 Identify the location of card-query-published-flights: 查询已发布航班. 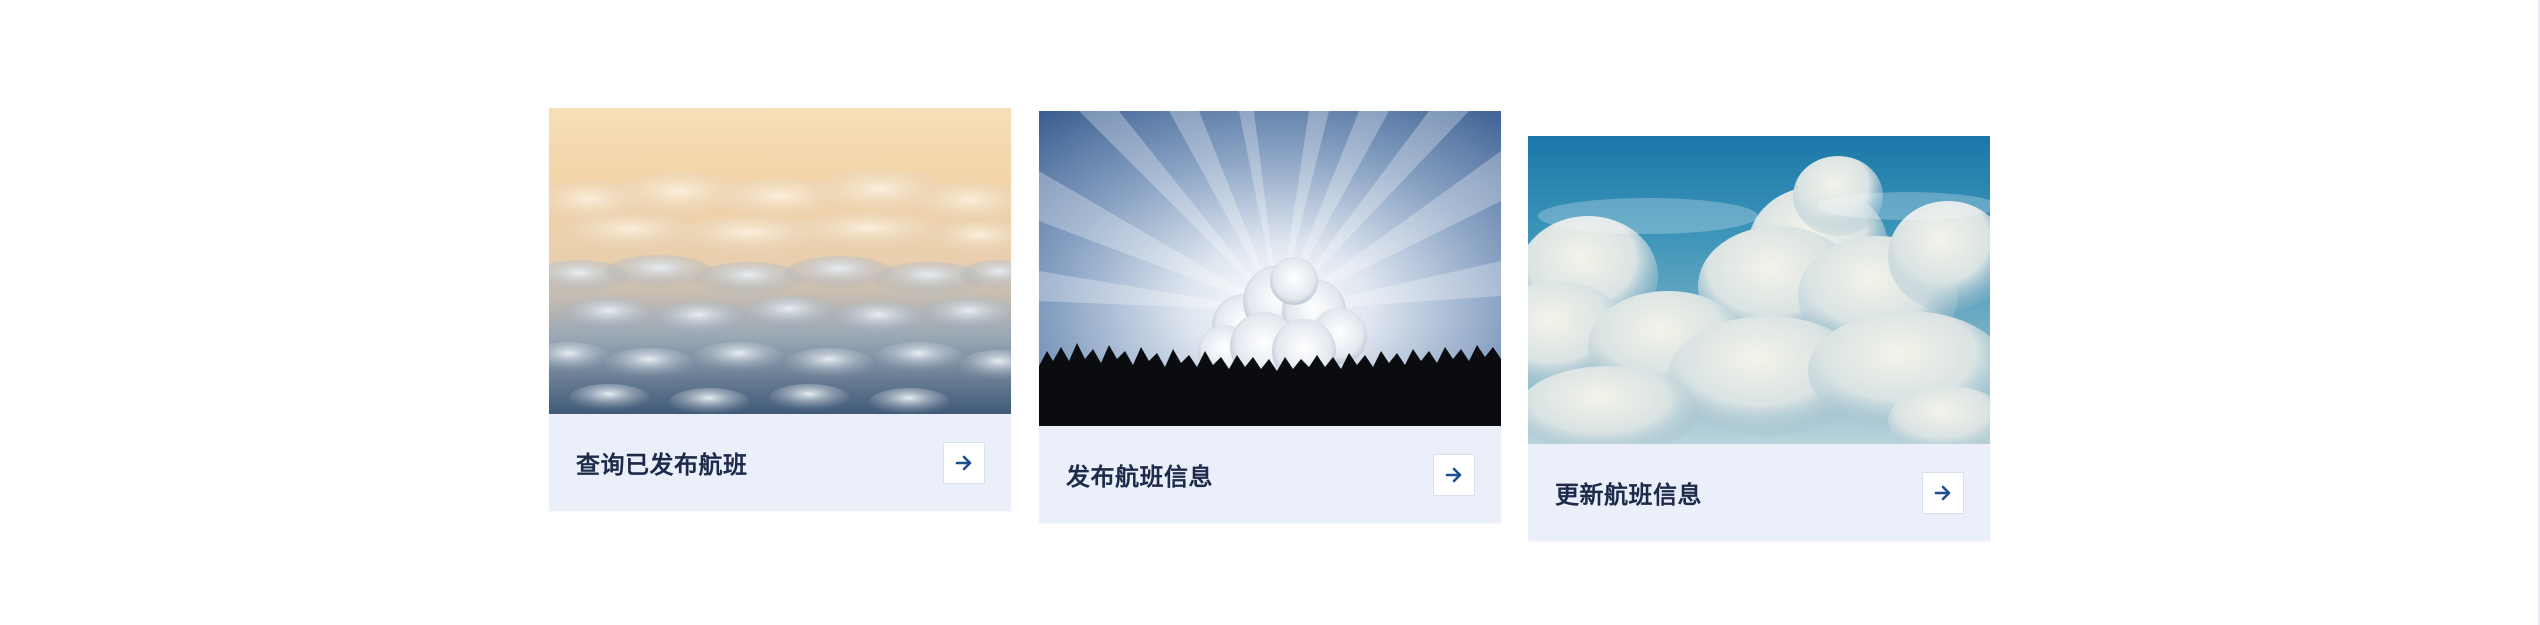
(780, 309).